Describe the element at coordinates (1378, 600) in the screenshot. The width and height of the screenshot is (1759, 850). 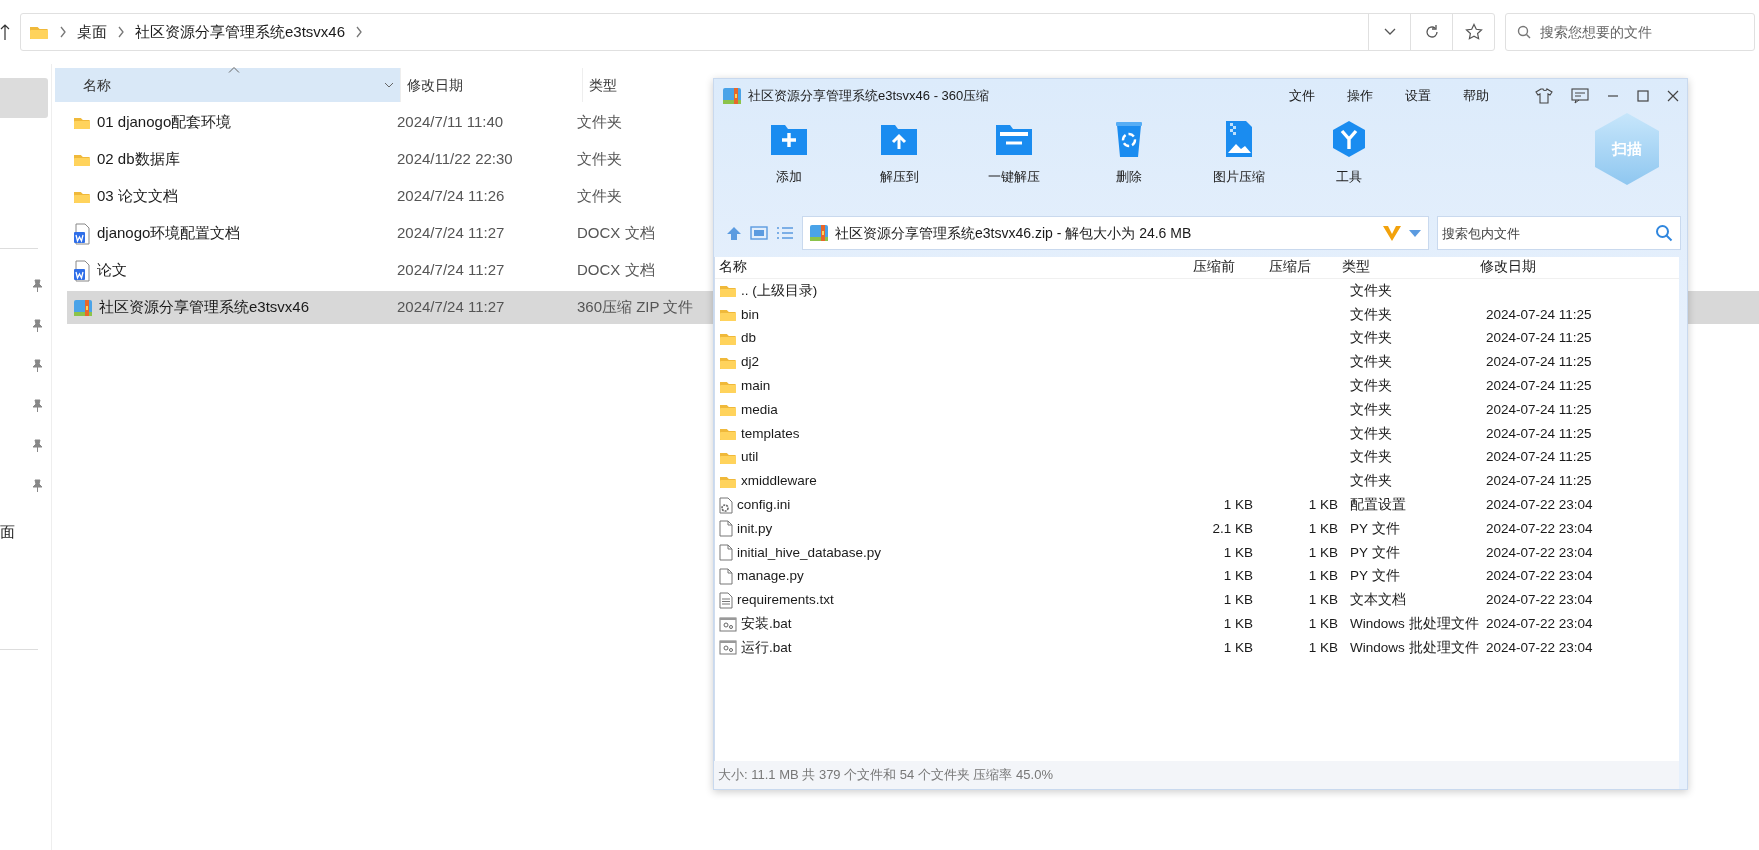
I see `file-type: 文本文档` at that location.